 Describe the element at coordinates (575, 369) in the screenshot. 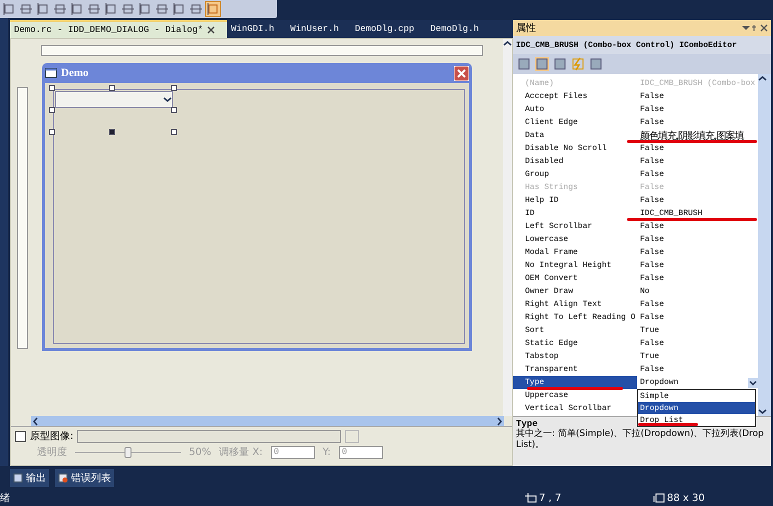

I see `property-name: Transparent` at that location.